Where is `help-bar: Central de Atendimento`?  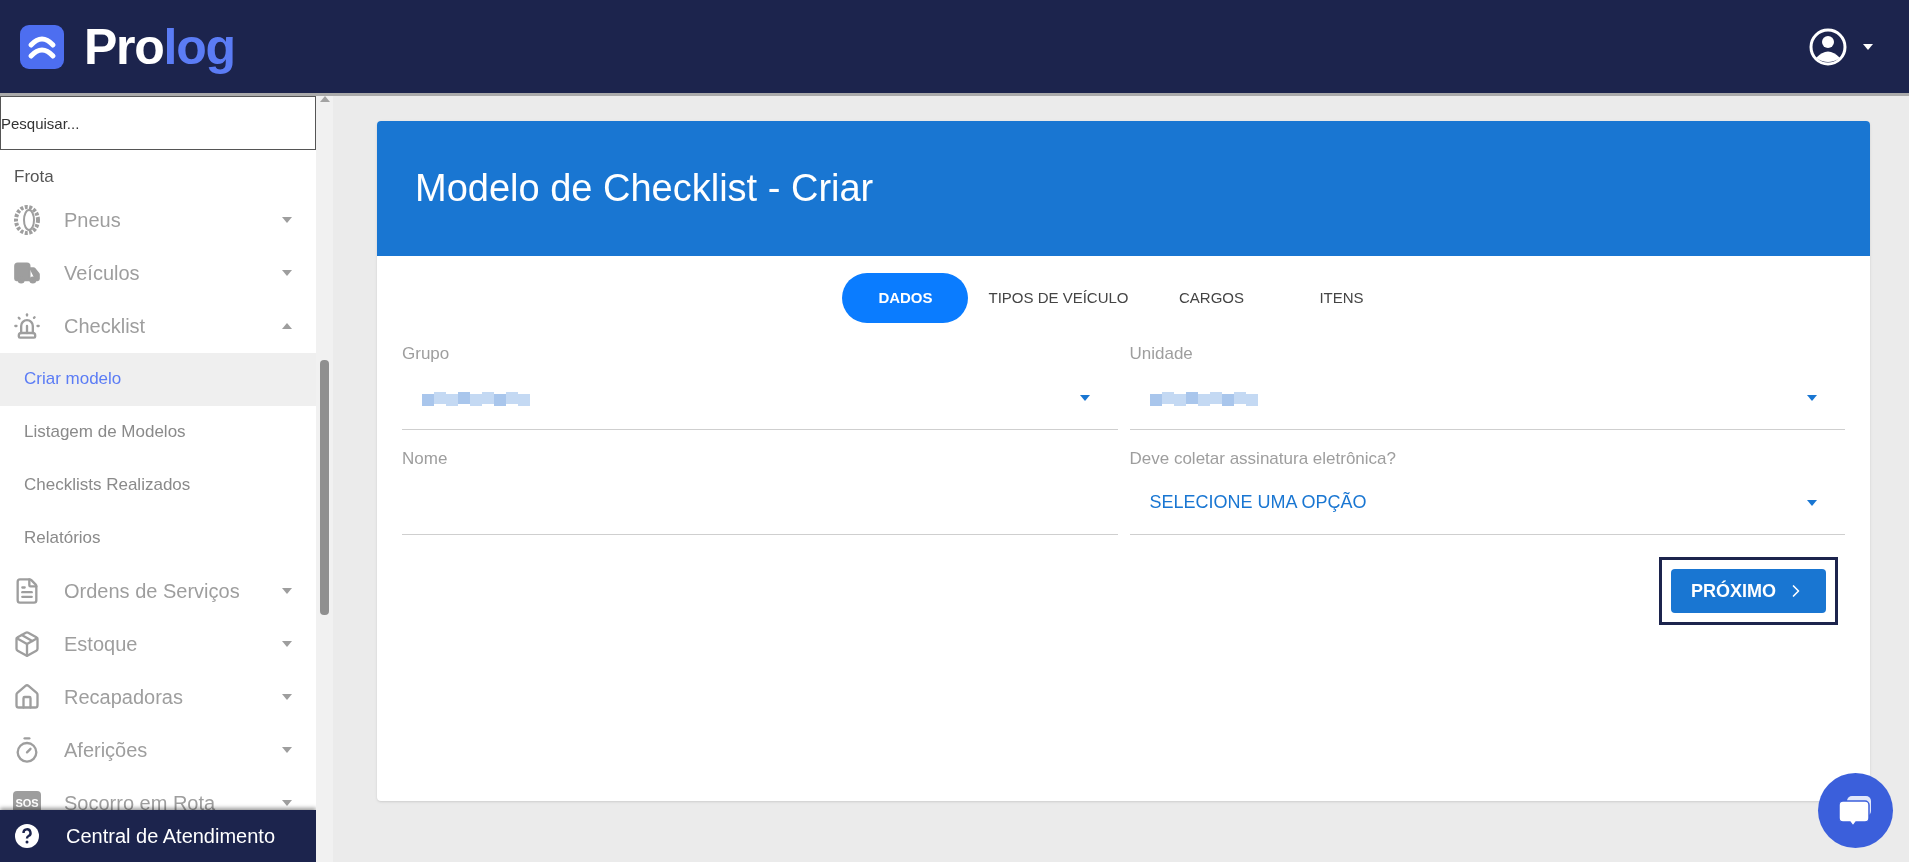 help-bar: Central de Atendimento is located at coordinates (158, 836).